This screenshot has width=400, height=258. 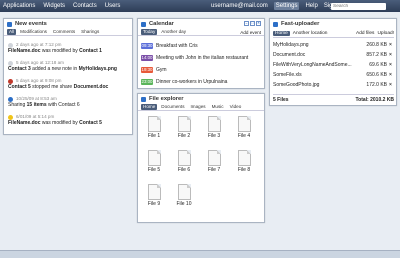 I want to click on explorer-title: File explorer, so click(x=166, y=99).